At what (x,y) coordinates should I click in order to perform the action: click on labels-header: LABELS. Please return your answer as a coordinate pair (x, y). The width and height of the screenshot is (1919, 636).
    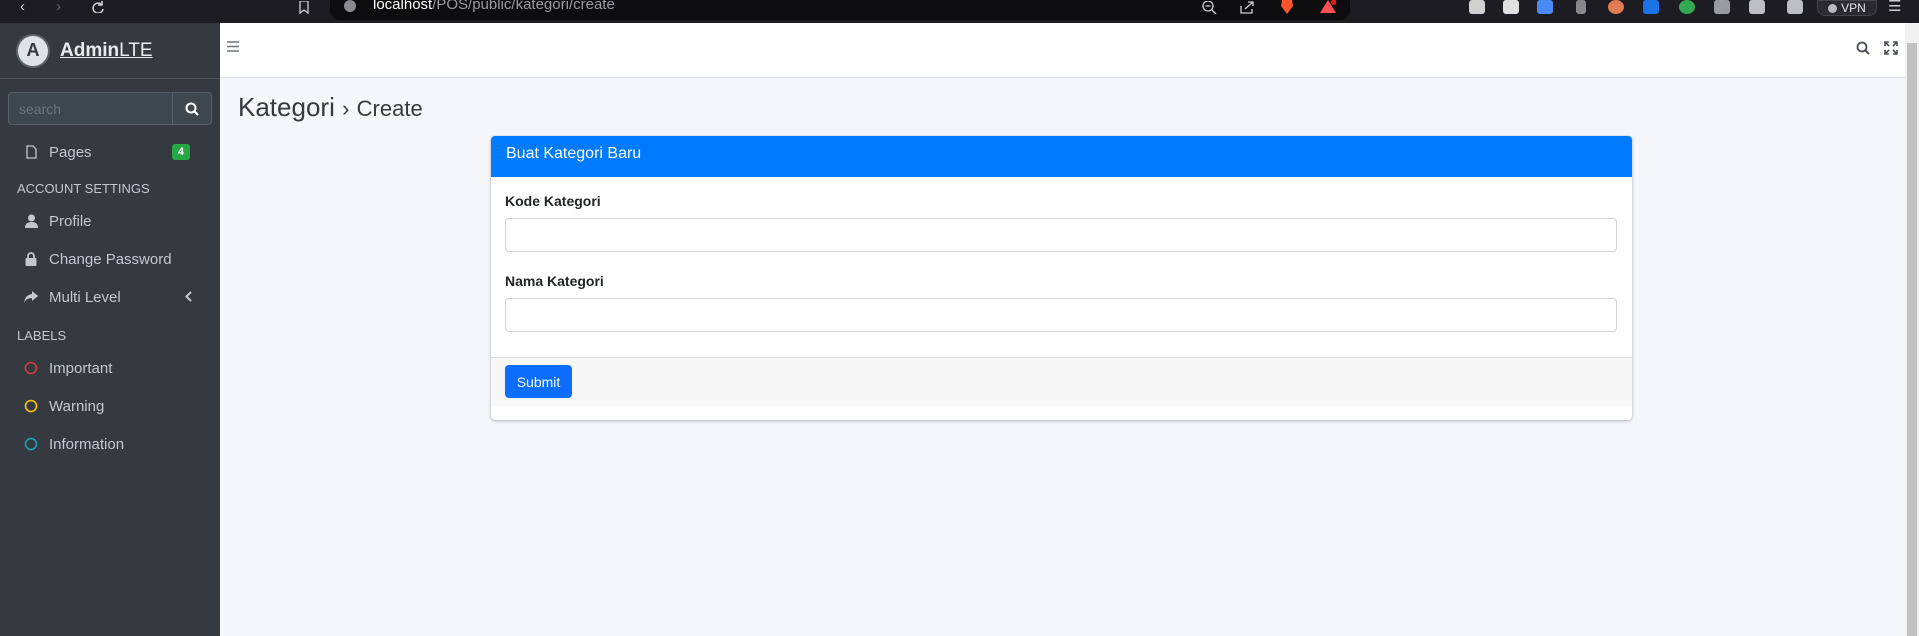
    Looking at the image, I should click on (42, 335).